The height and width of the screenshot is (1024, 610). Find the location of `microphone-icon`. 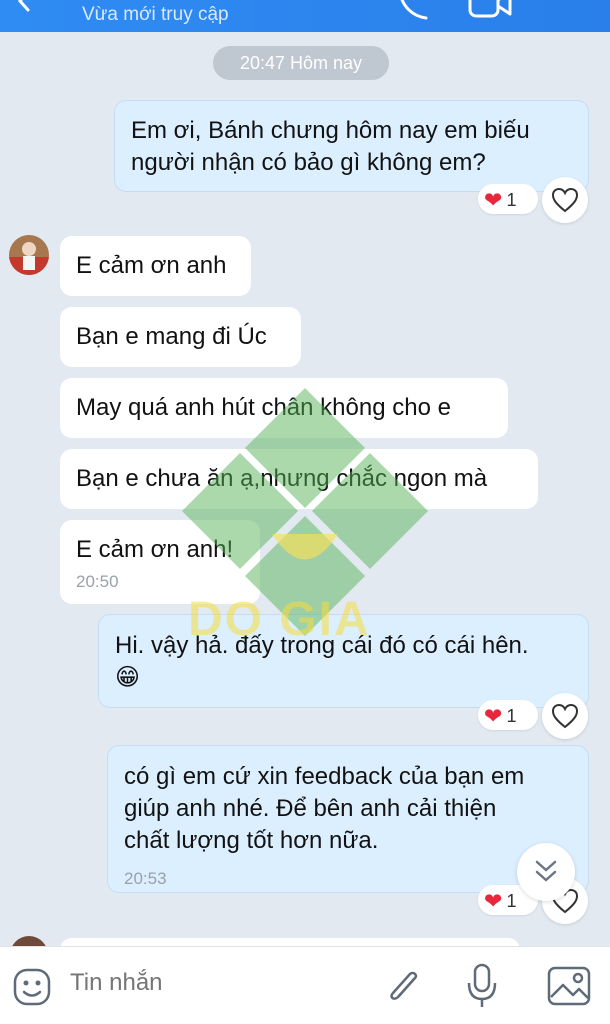

microphone-icon is located at coordinates (482, 986).